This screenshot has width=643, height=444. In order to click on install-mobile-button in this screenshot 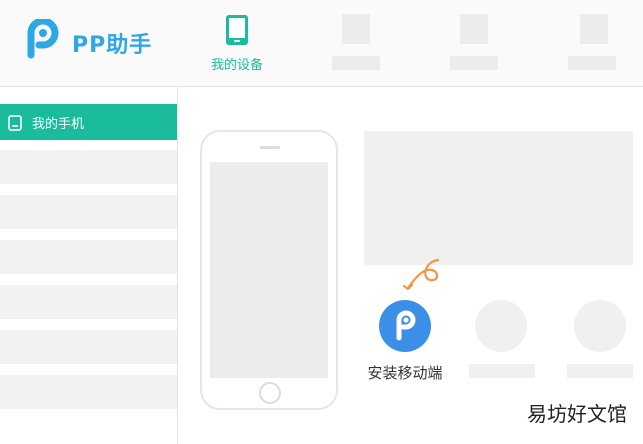, I will do `click(405, 326)`.